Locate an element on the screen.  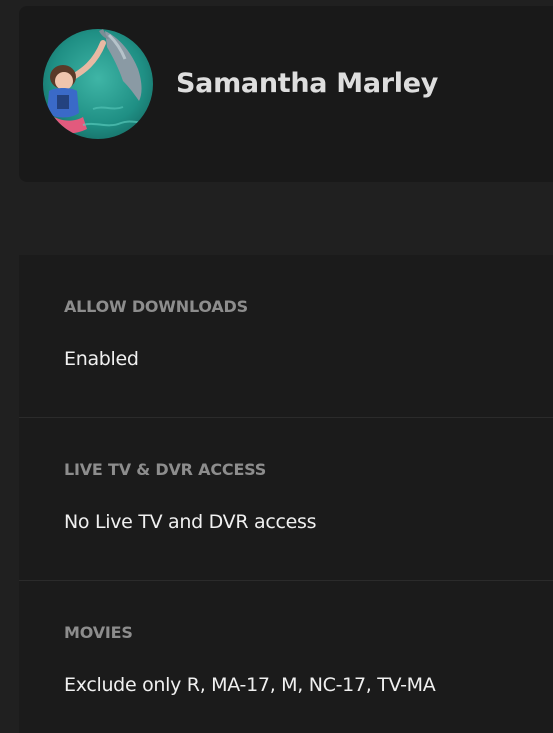
setting-value: Exclude only R, MA-17, M, NC-17, TV-MA is located at coordinates (250, 685).